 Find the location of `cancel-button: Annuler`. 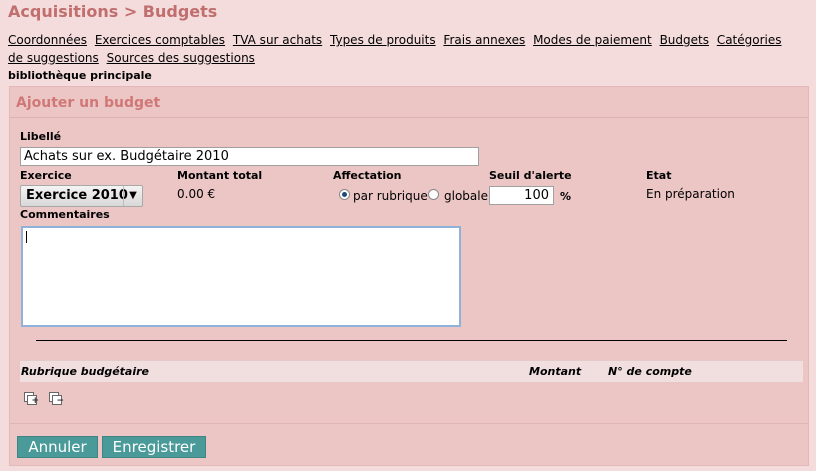

cancel-button: Annuler is located at coordinates (57, 447).